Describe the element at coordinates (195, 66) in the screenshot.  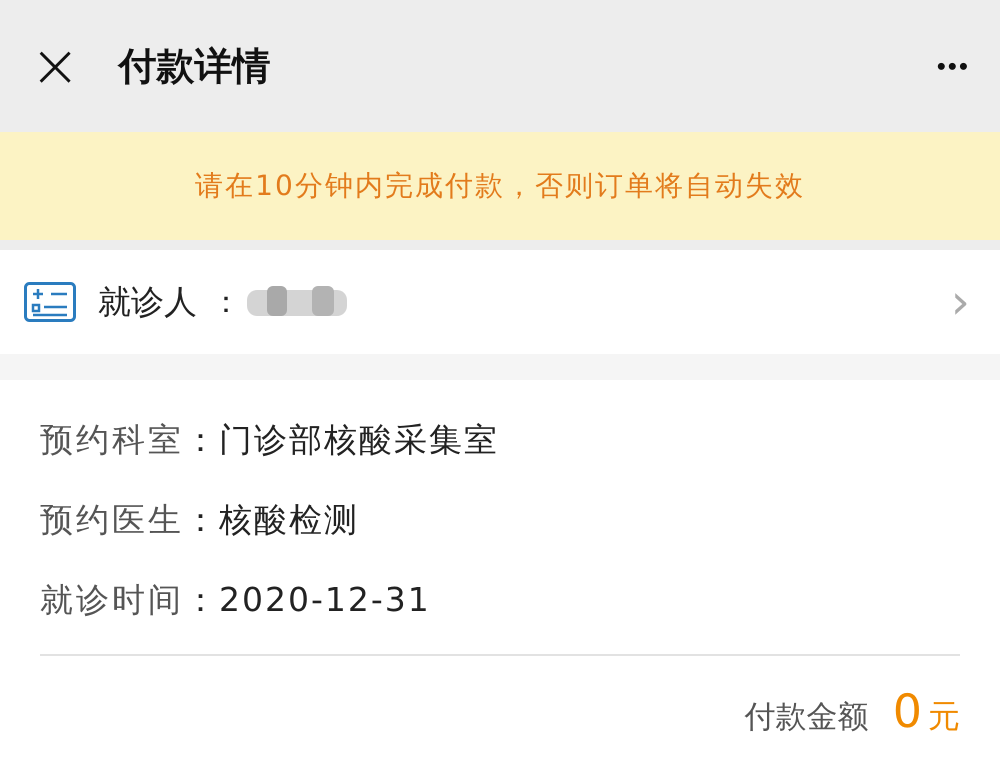
I see `page-title: 付款详情` at that location.